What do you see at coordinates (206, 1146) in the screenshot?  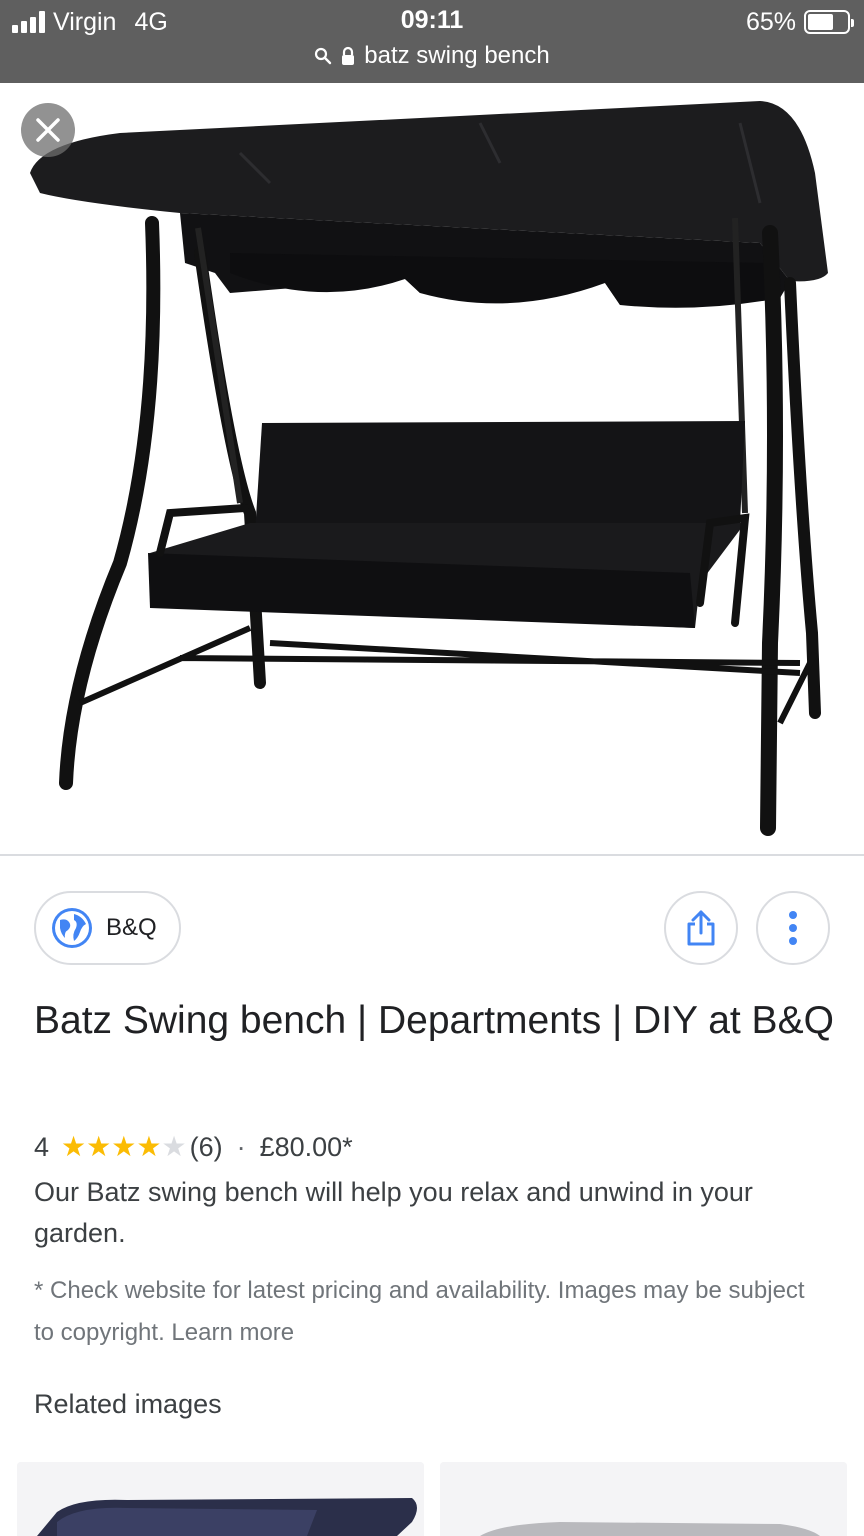 I see `review-count: (6)` at bounding box center [206, 1146].